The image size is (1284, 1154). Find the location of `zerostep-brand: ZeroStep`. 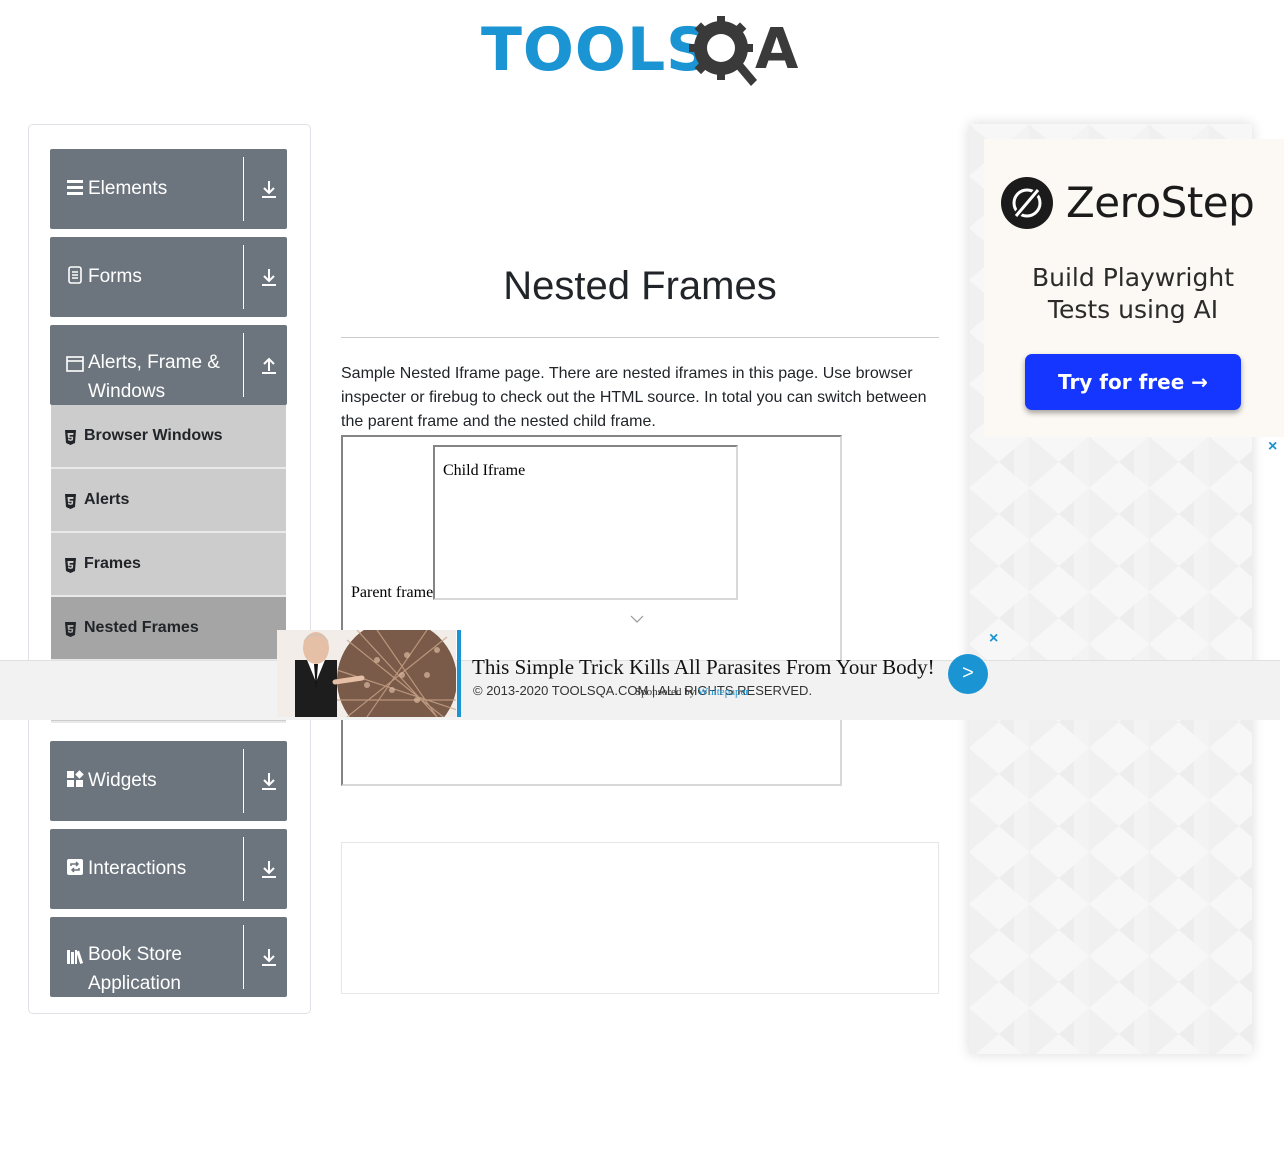

zerostep-brand: ZeroStep is located at coordinates (1160, 202).